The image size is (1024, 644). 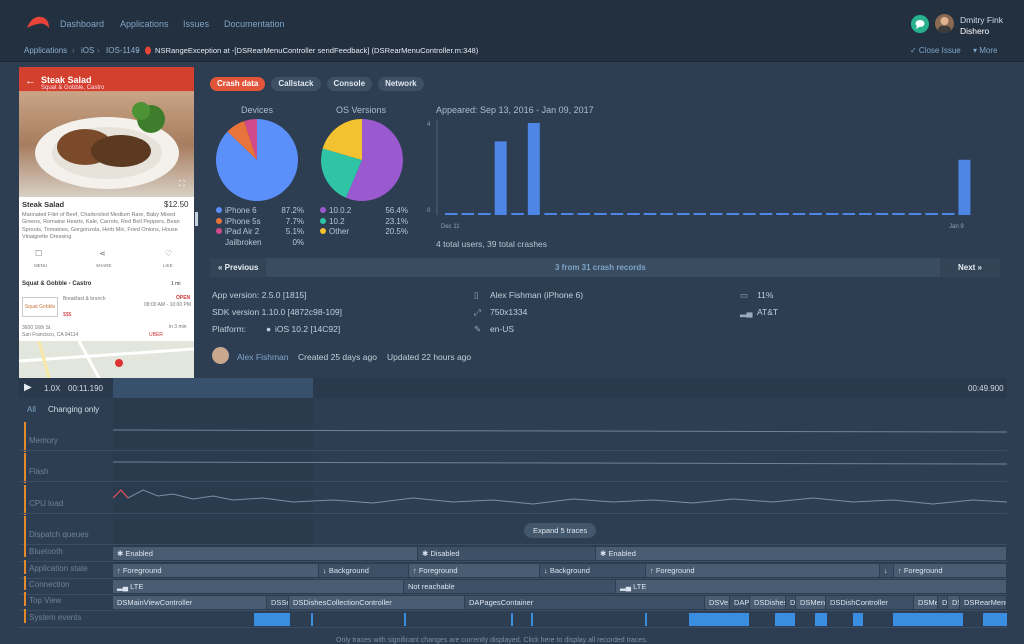 I want to click on timeline-segment: DSRearMenu, so click(x=983, y=602).